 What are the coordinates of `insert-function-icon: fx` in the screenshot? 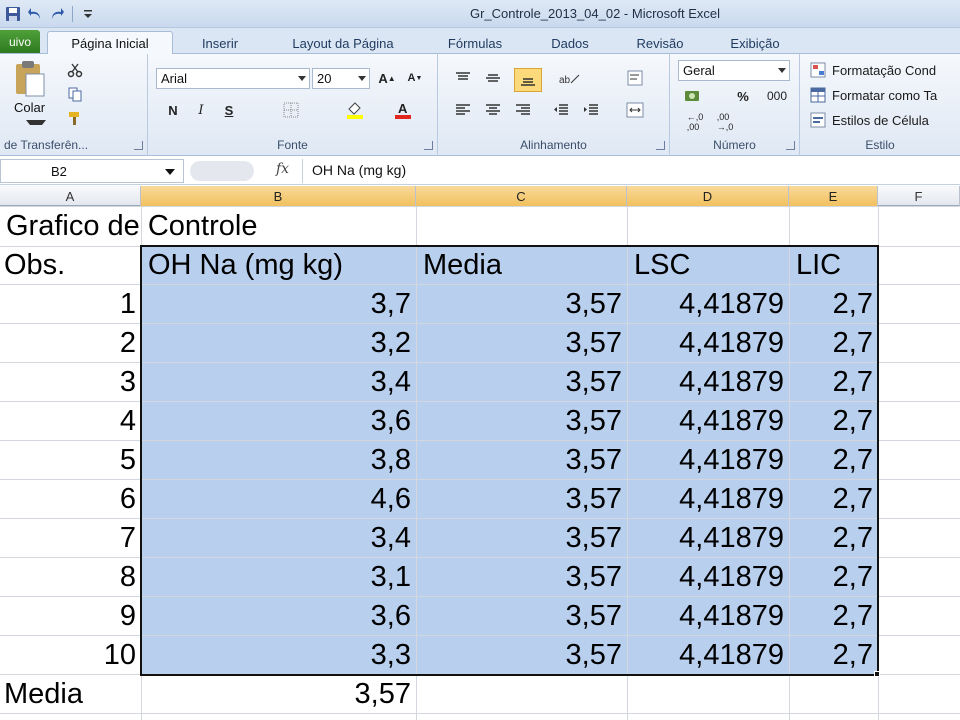 It's located at (282, 169).